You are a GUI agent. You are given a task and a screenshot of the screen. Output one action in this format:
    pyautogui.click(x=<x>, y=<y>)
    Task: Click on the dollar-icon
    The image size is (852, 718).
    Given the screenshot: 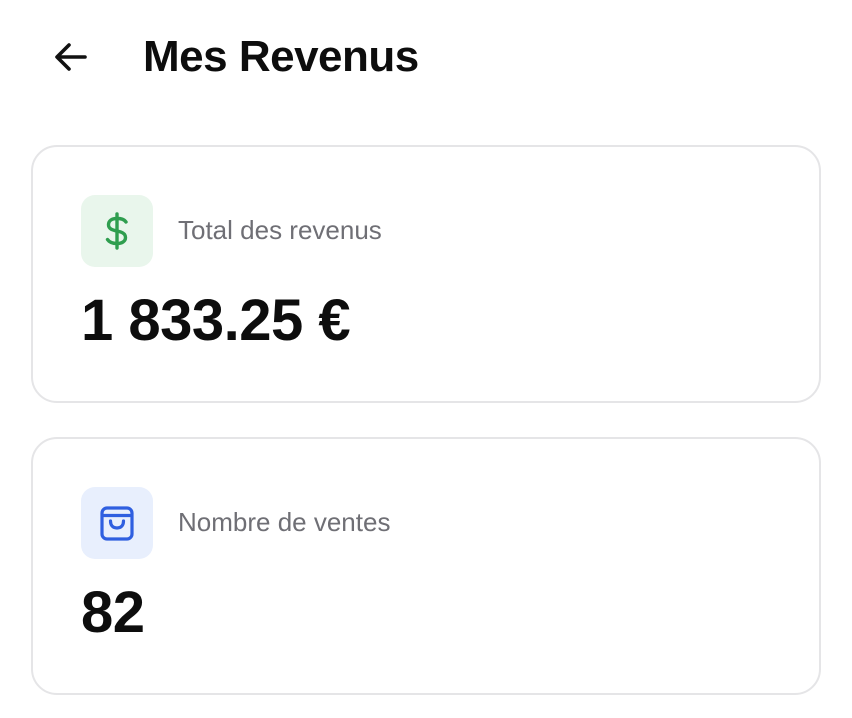 What is the action you would take?
    pyautogui.click(x=116, y=231)
    